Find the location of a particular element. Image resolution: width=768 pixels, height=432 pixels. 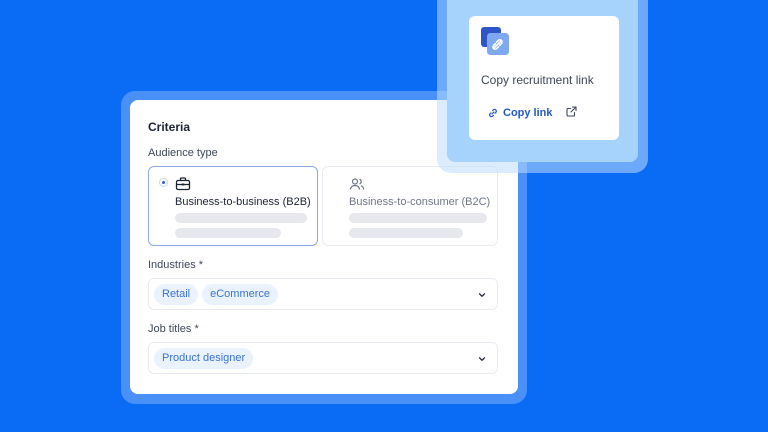

link-icon is located at coordinates (493, 113).